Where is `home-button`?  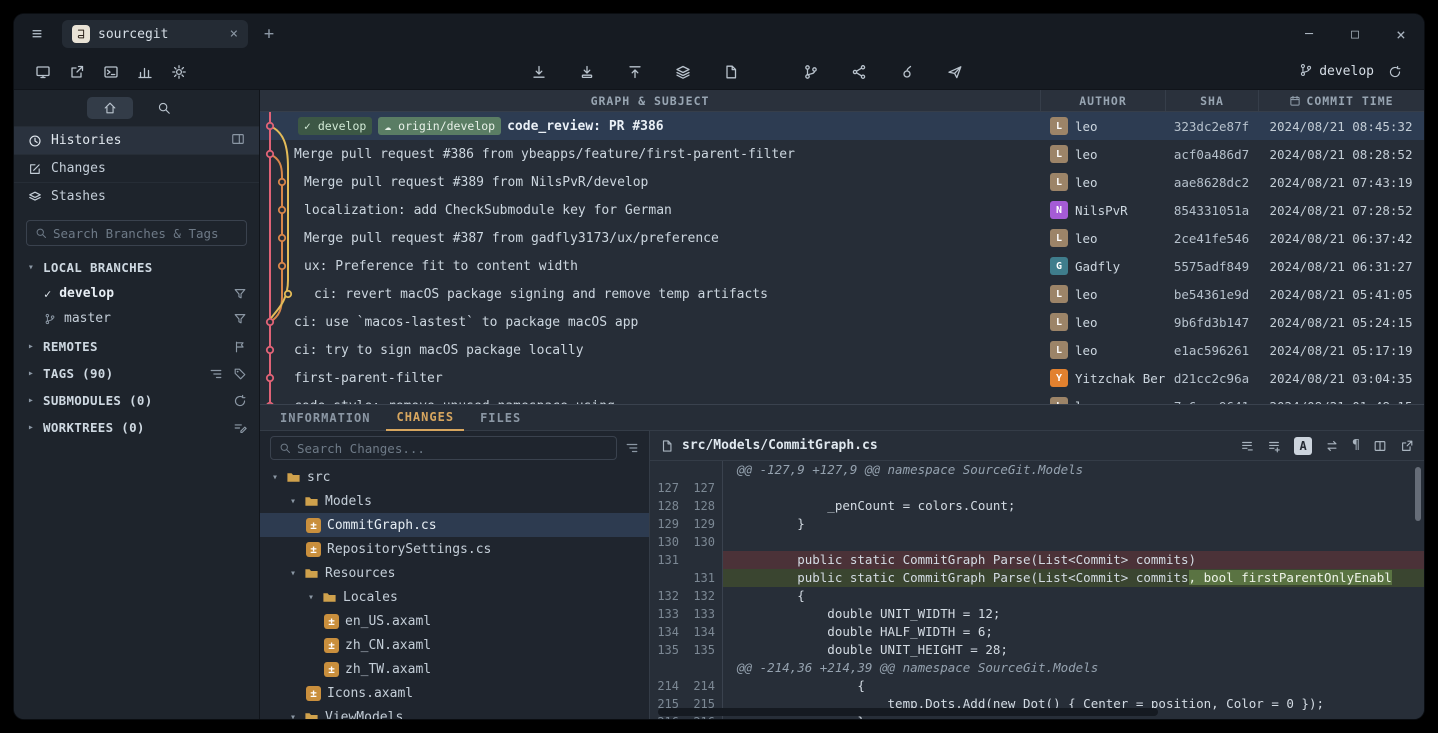 home-button is located at coordinates (109, 108).